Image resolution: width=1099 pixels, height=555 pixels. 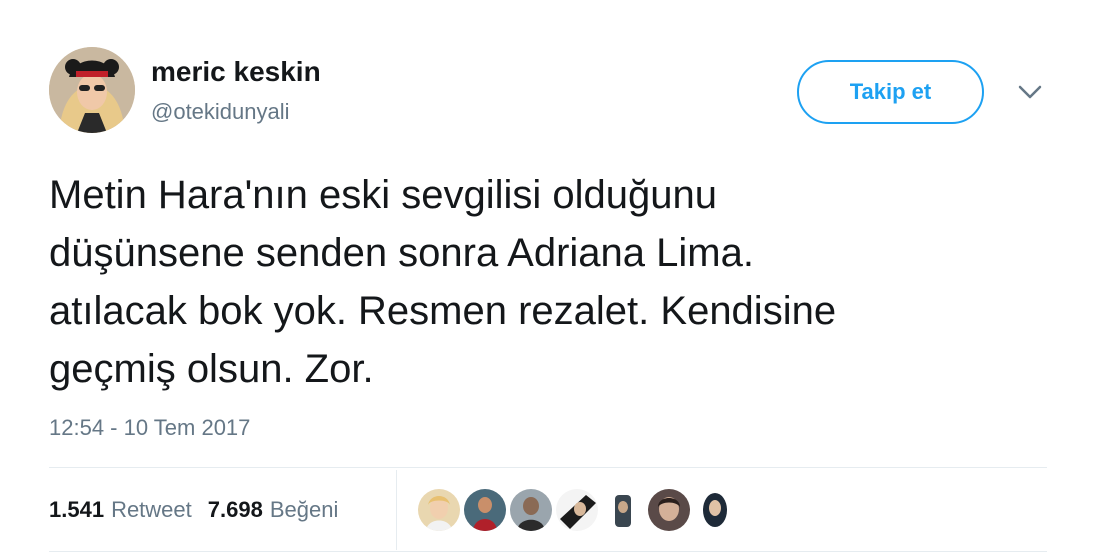 I want to click on follow-button-label: Takip et, so click(x=890, y=91).